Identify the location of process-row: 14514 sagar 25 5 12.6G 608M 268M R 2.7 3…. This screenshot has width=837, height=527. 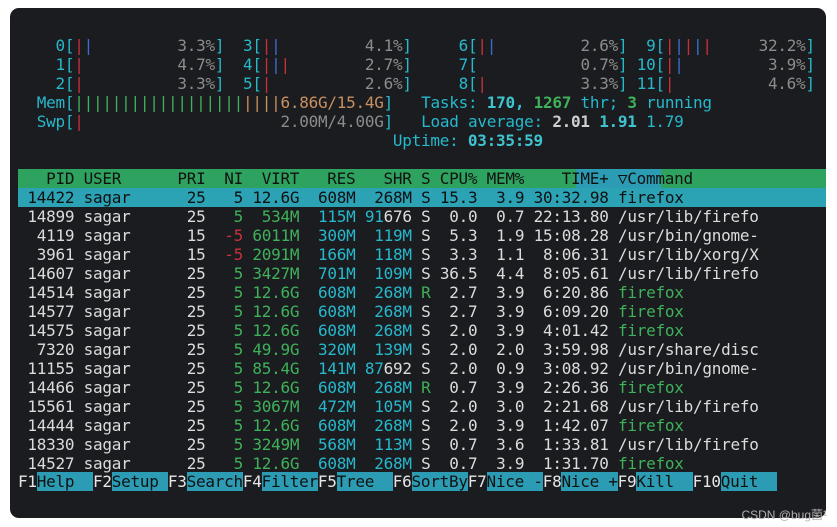
(388, 292).